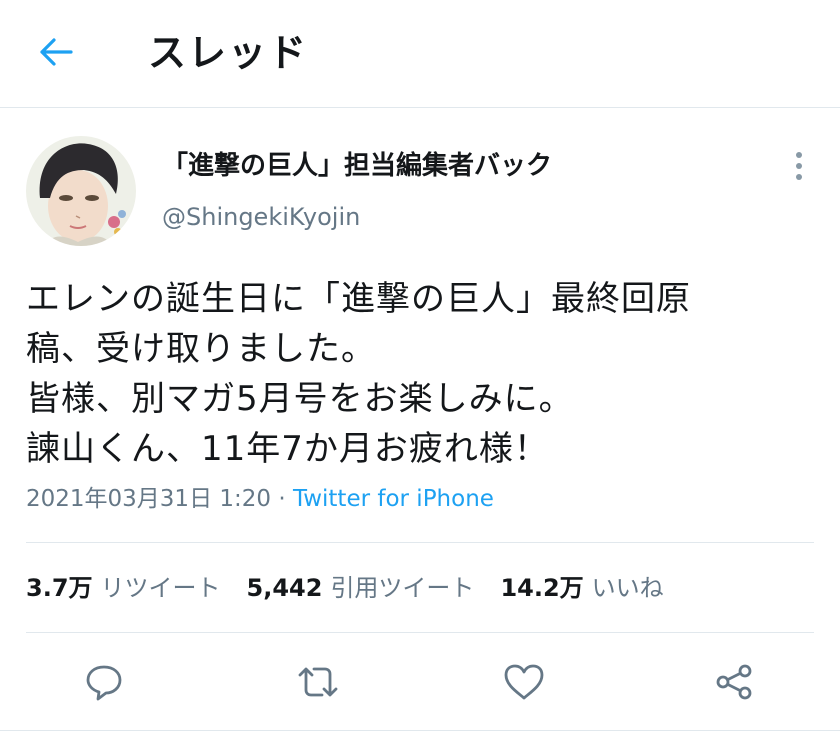  I want to click on page-title: スレッド, so click(228, 53).